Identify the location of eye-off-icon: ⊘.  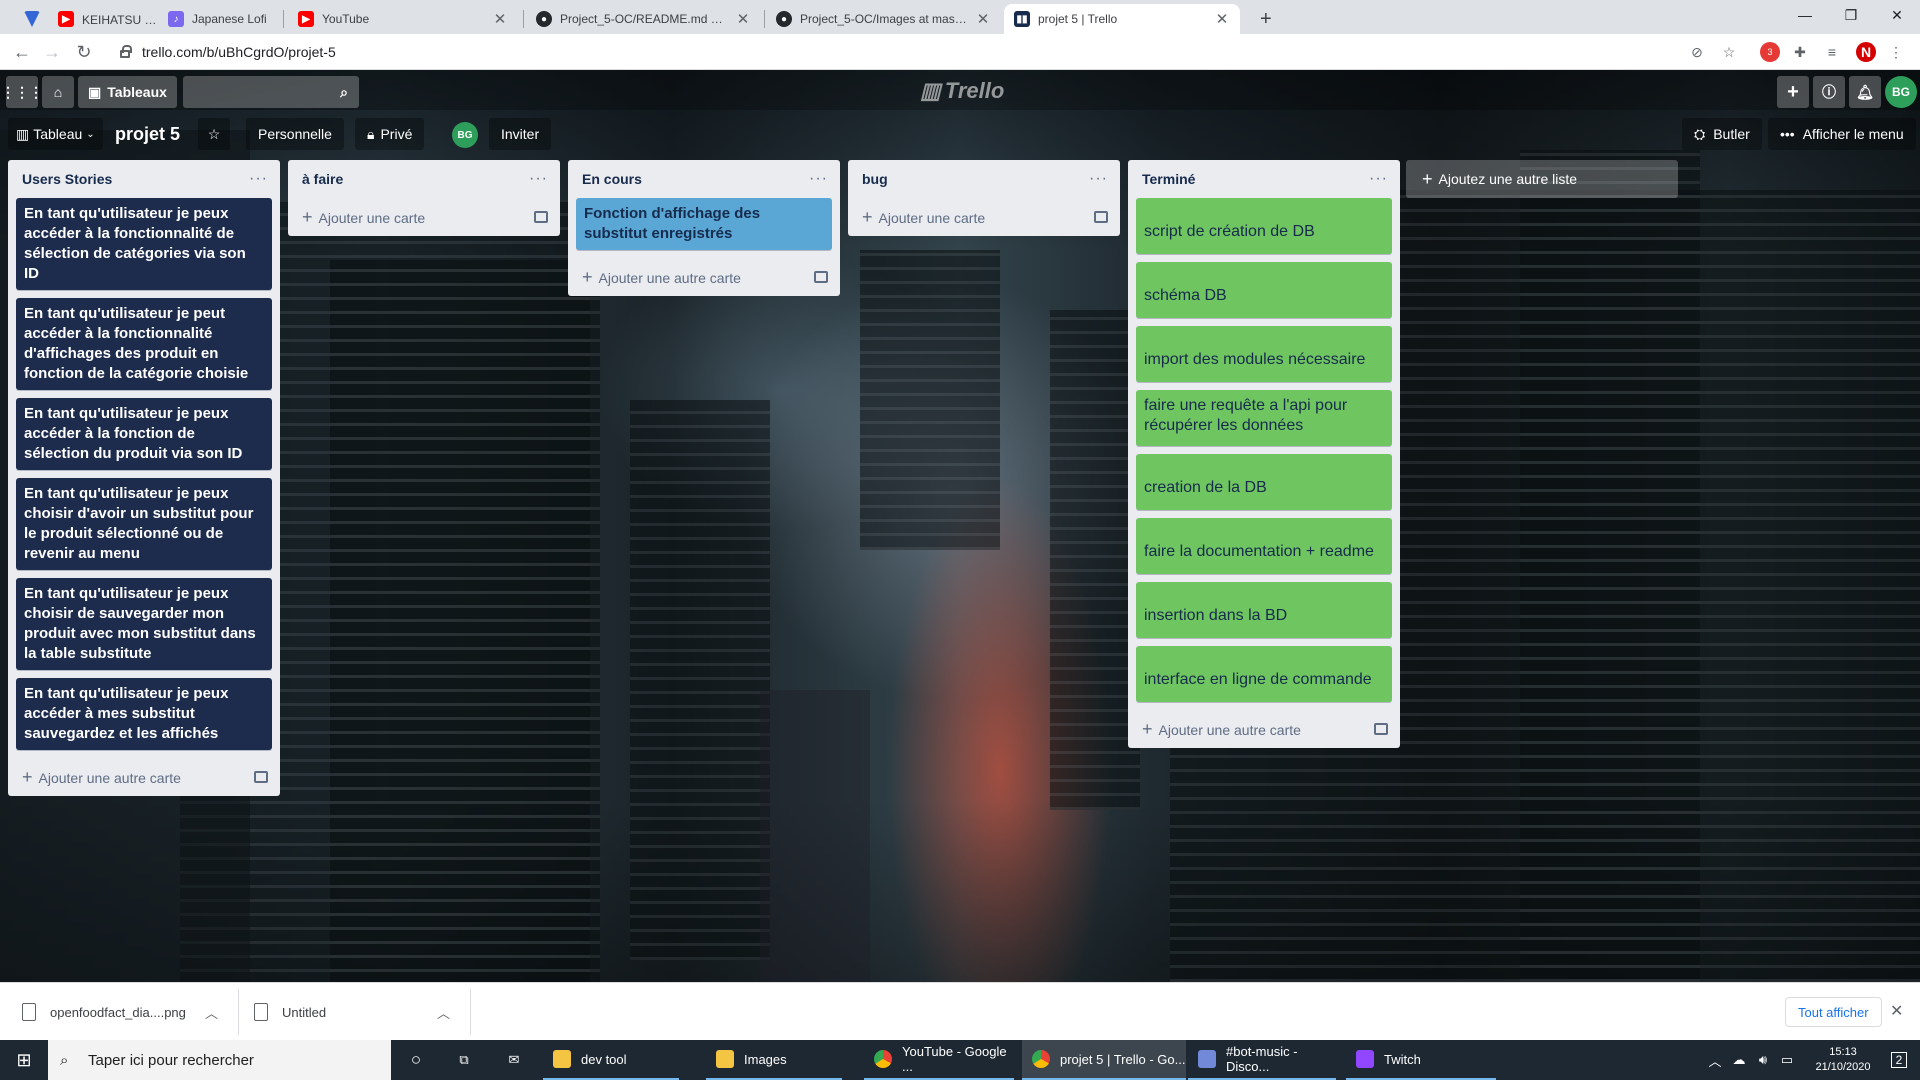
(1697, 52).